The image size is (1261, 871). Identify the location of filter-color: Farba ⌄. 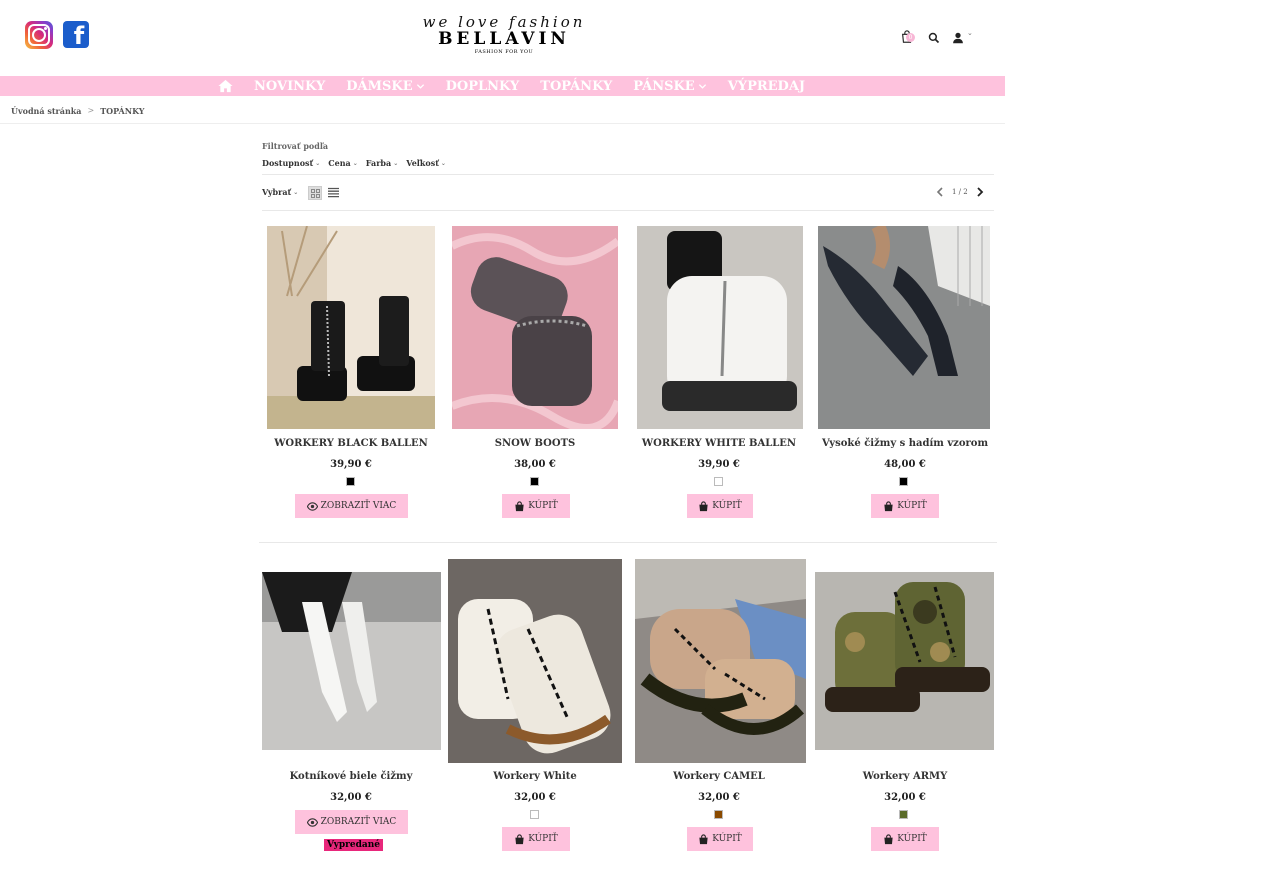
(382, 163).